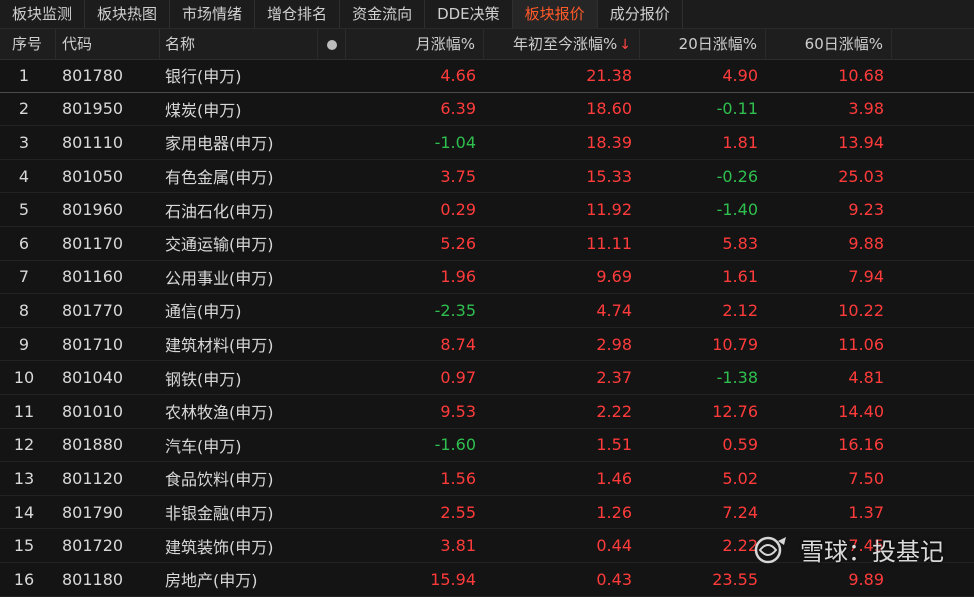 The image size is (974, 597). I want to click on row-code: 801110, so click(93, 142).